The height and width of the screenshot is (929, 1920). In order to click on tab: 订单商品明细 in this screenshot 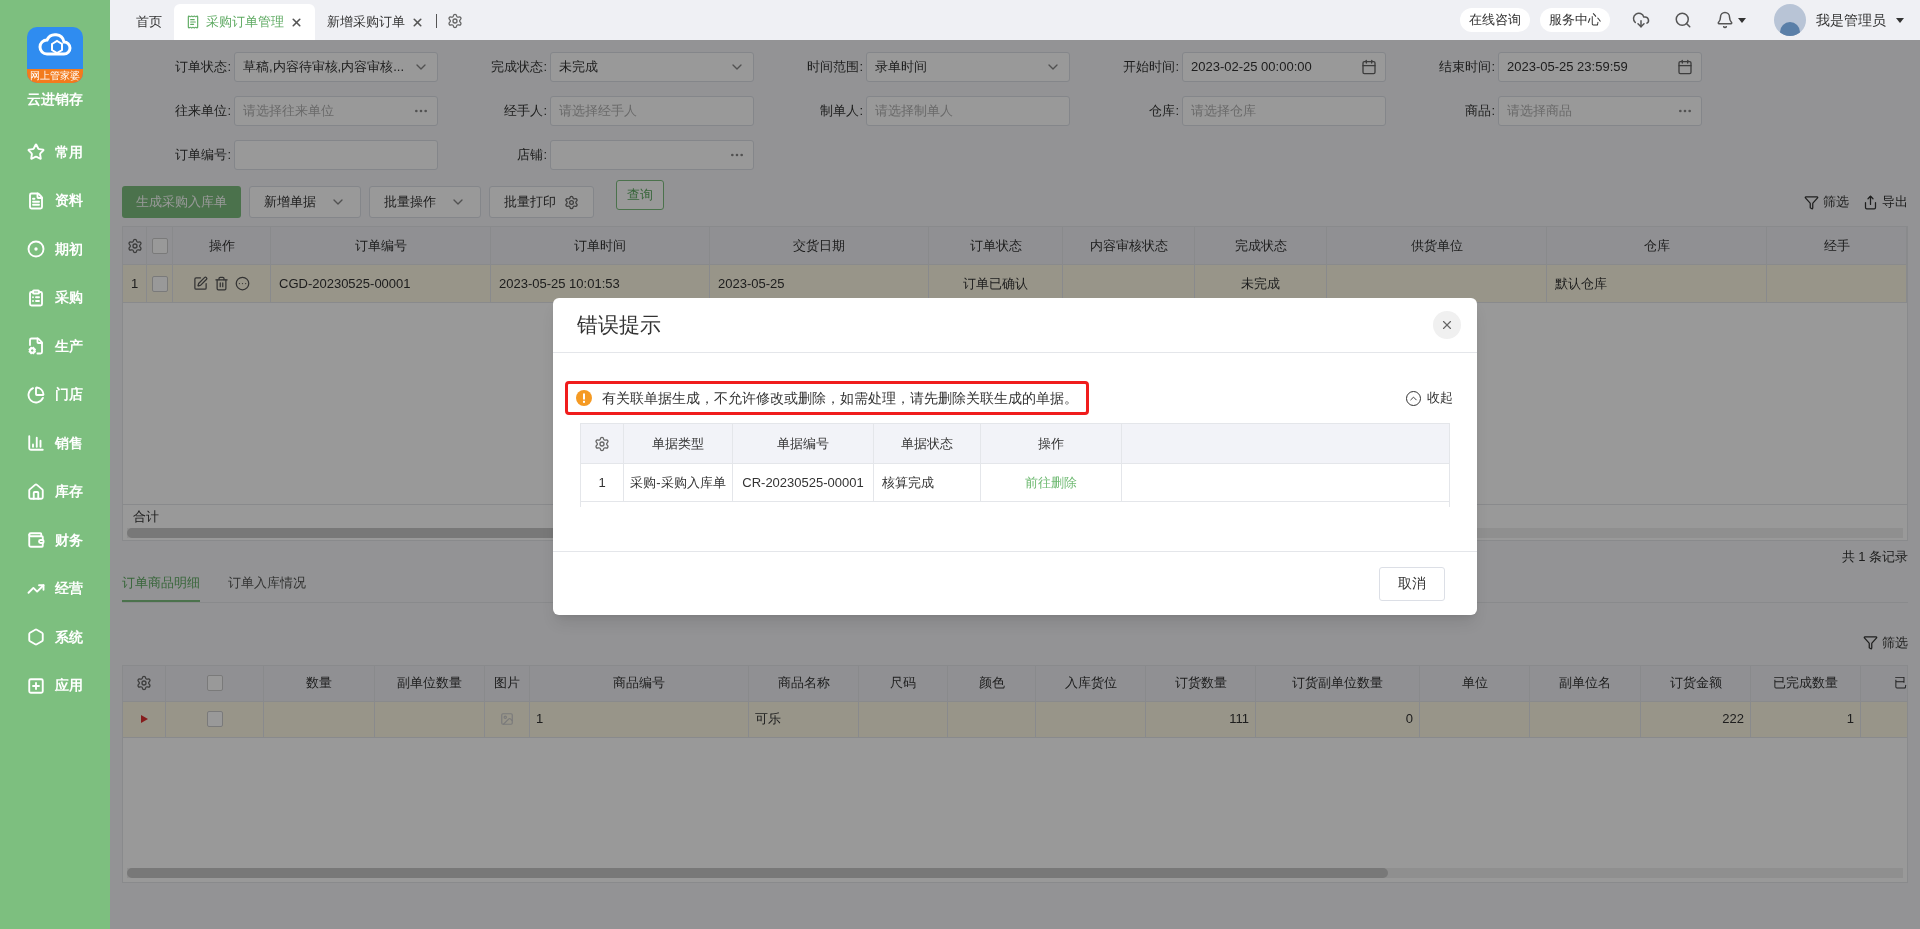, I will do `click(161, 587)`.